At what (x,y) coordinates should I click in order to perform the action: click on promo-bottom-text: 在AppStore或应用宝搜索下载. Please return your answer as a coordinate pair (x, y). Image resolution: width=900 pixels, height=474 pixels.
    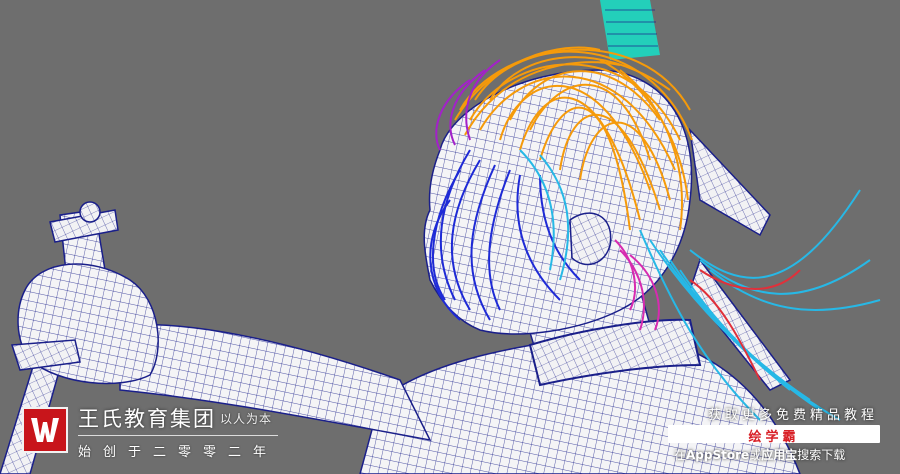
    Looking at the image, I should click on (759, 454).